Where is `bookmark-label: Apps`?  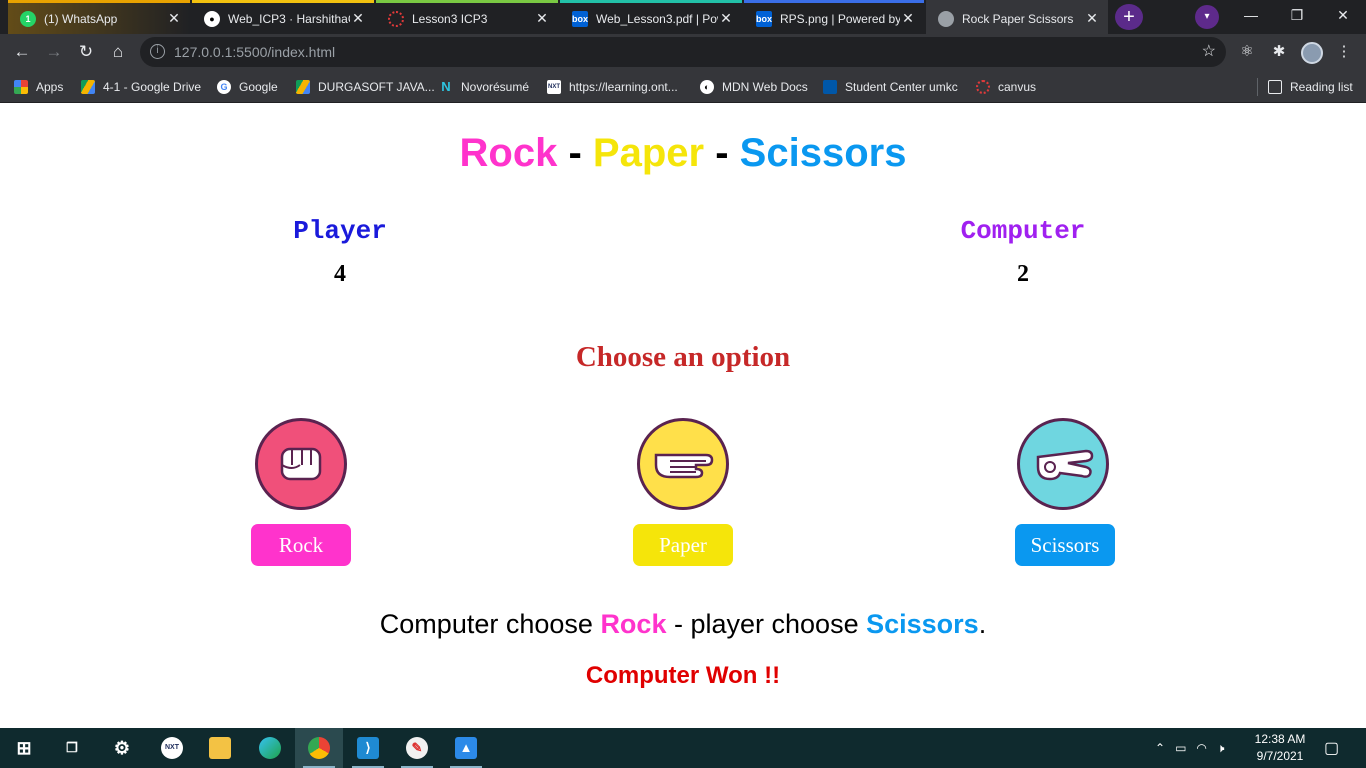
bookmark-label: Apps is located at coordinates (50, 87).